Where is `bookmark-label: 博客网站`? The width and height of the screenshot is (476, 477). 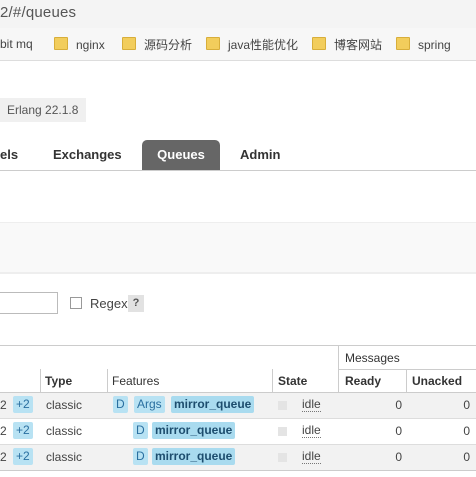
bookmark-label: 博客网站 is located at coordinates (358, 45).